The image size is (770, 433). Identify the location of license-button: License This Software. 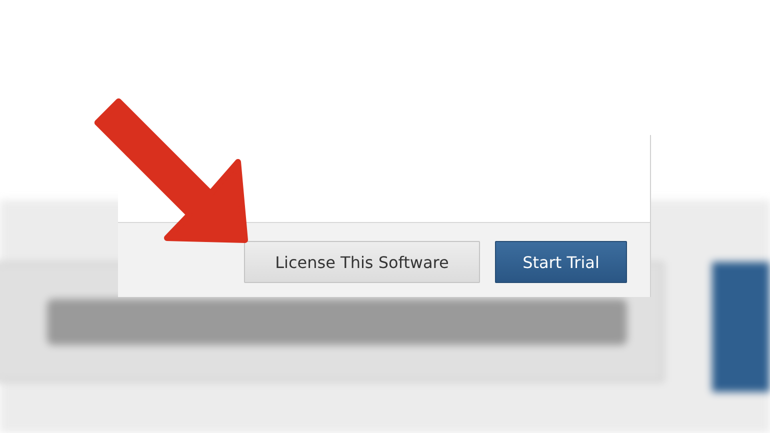
(362, 262).